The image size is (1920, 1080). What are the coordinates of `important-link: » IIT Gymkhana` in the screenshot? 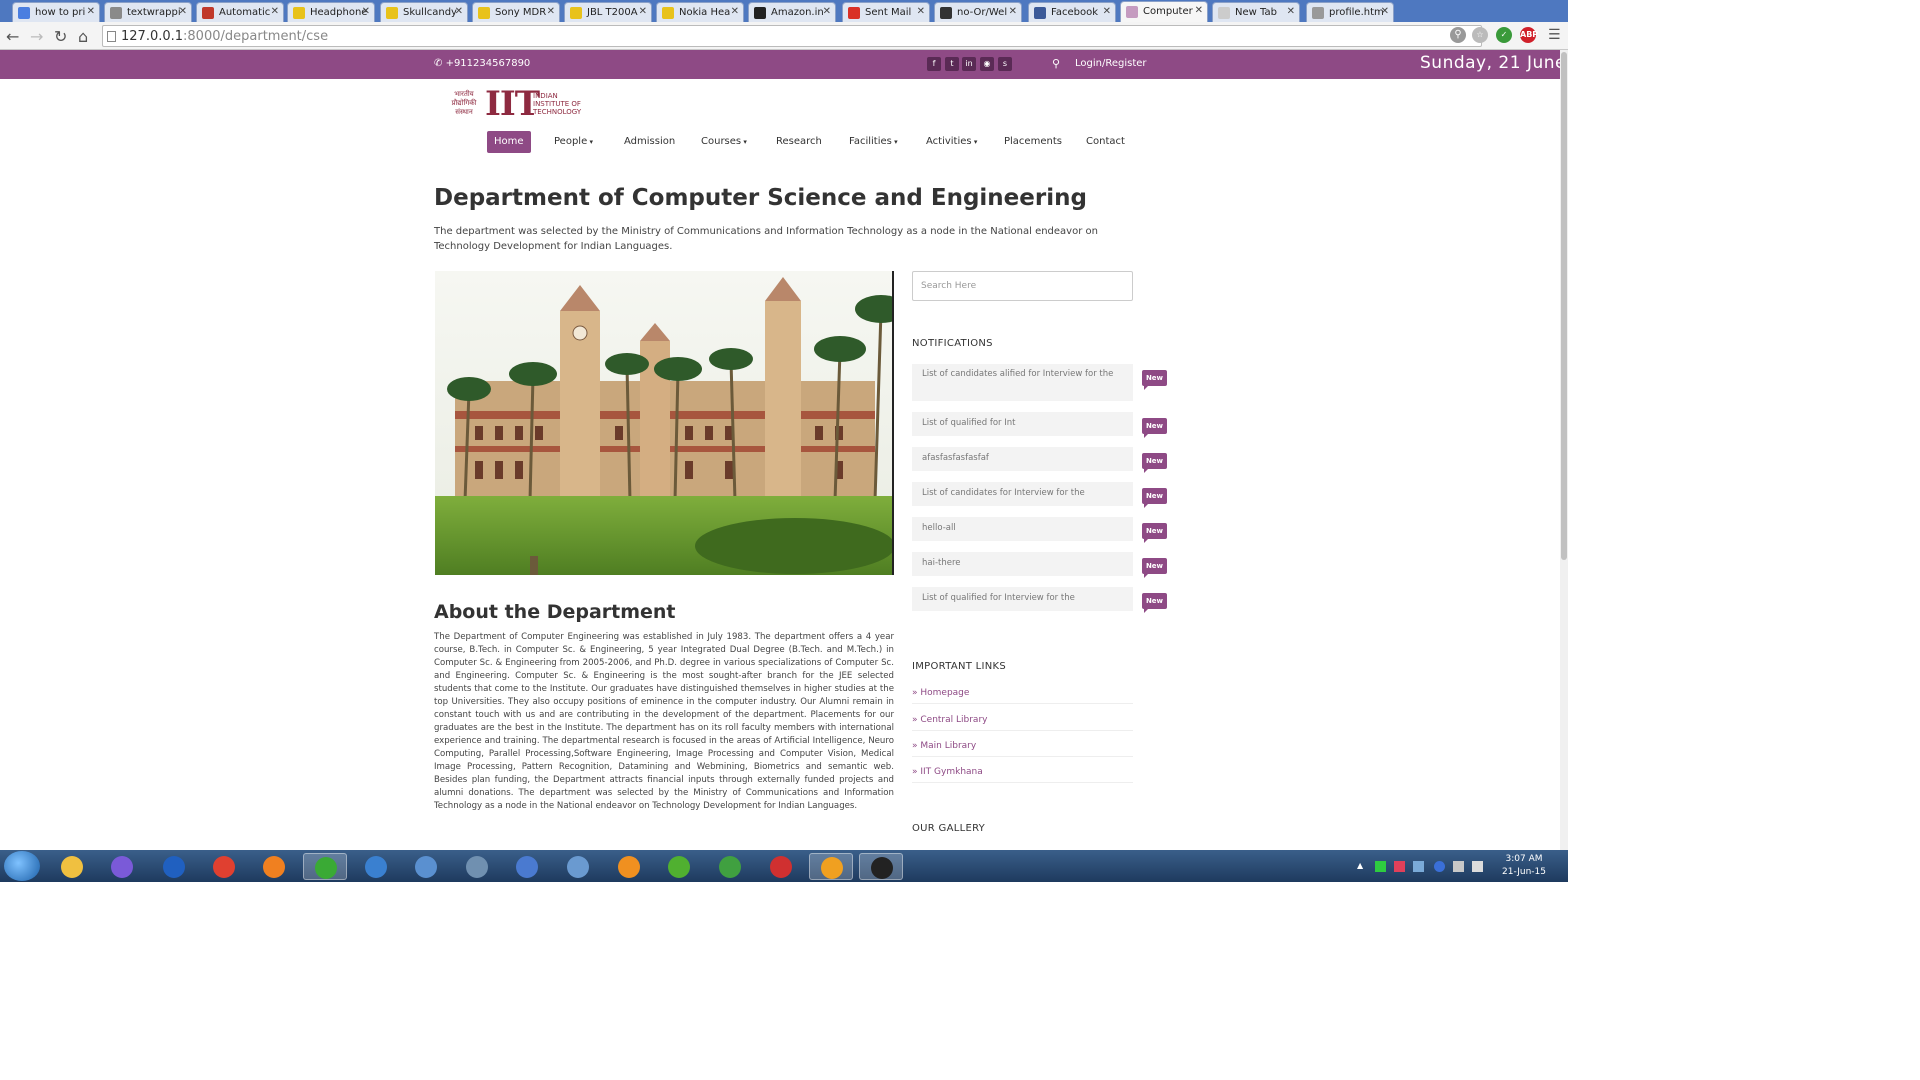 It's located at (1022, 775).